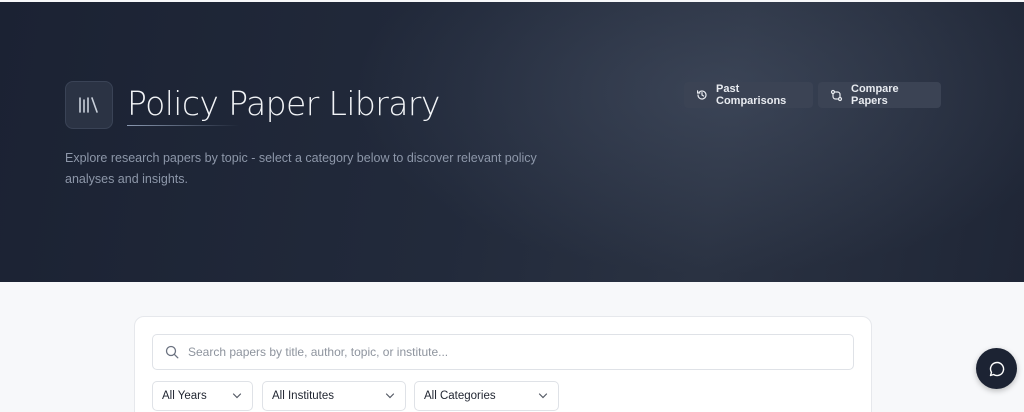 The width and height of the screenshot is (1024, 412). I want to click on years-filter-value: All Years, so click(184, 396).